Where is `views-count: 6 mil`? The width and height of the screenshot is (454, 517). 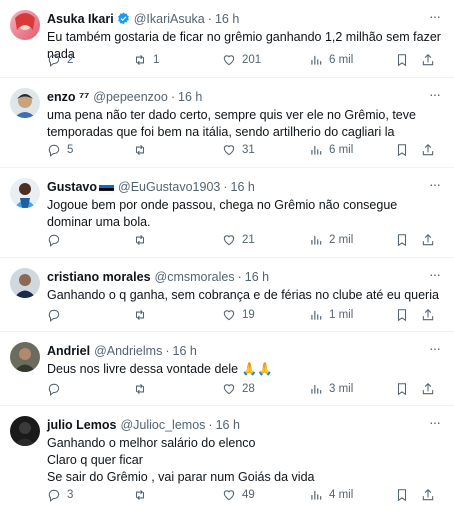
views-count: 6 mil is located at coordinates (341, 150).